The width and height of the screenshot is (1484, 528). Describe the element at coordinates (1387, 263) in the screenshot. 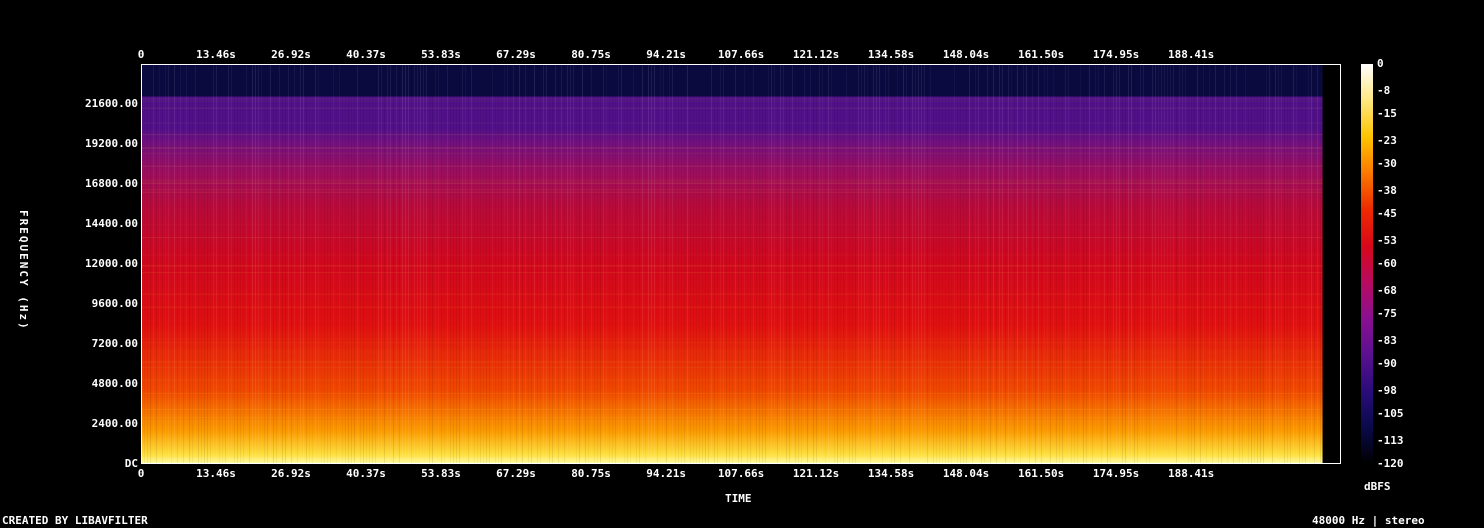

I see `colorbar-tick-label: -60` at that location.